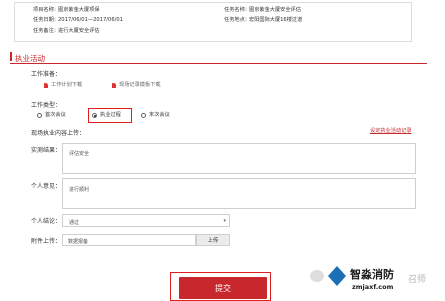 Image resolution: width=445 pixels, height=301 pixels. Describe the element at coordinates (55, 115) in the screenshot. I see `radio-label: 首次会议` at that location.